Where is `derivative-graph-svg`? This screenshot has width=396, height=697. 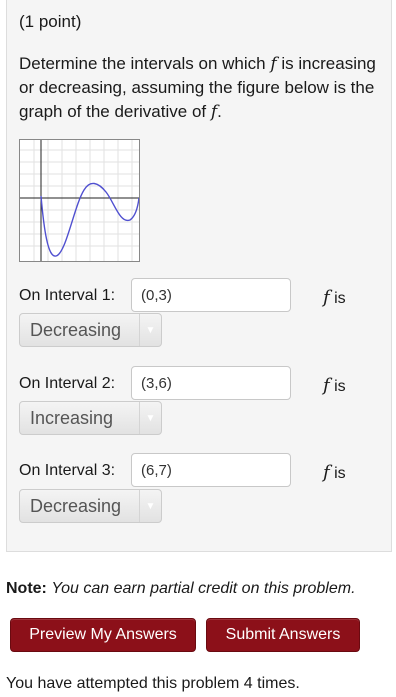
derivative-graph-svg is located at coordinates (79, 200).